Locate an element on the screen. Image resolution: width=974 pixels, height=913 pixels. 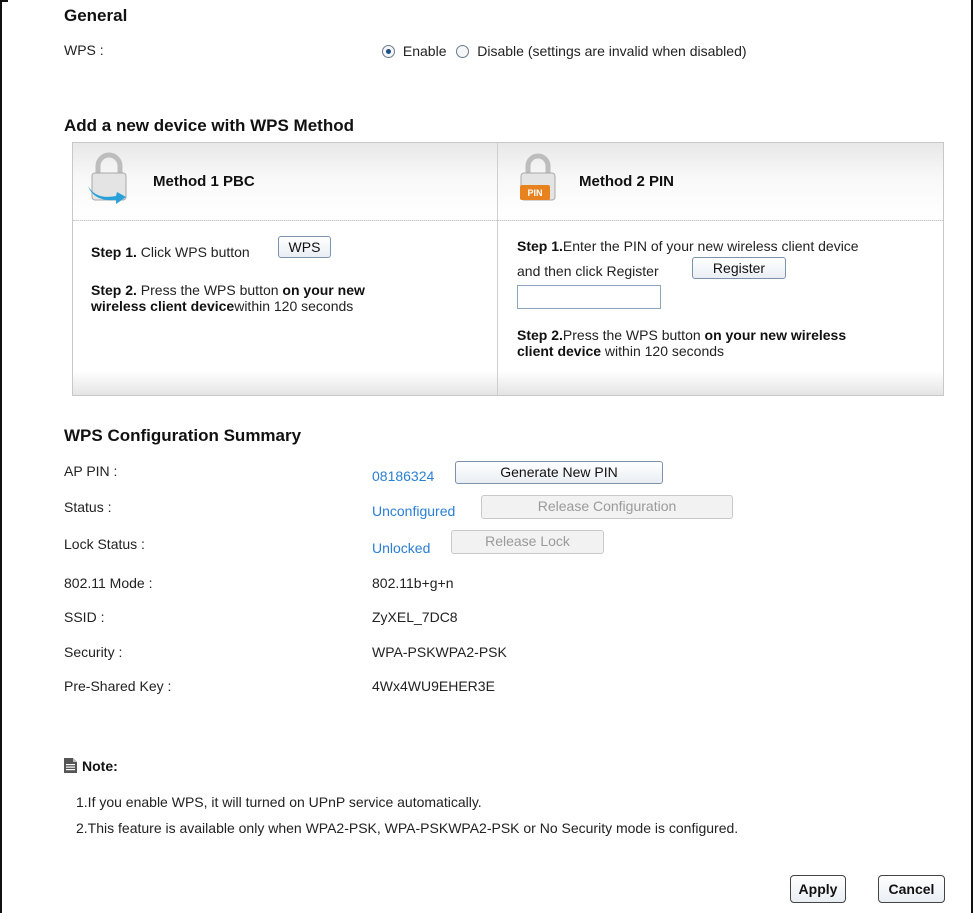
pin-step2-tail: within 120 seconds is located at coordinates (663, 351).